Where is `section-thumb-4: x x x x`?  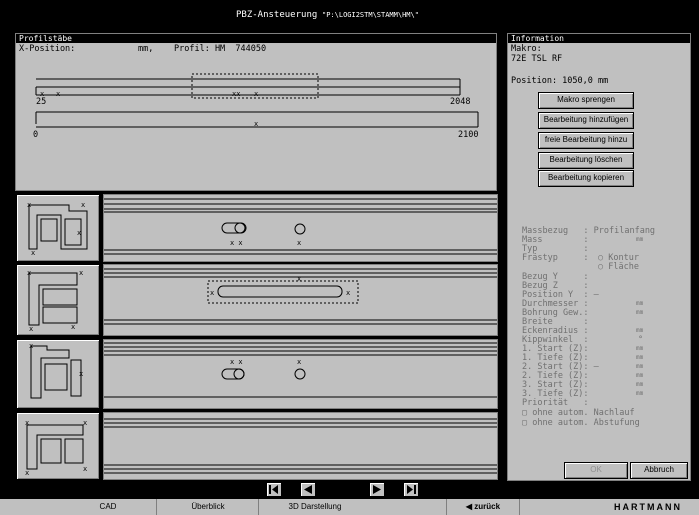 section-thumb-4: x x x x is located at coordinates (58, 446).